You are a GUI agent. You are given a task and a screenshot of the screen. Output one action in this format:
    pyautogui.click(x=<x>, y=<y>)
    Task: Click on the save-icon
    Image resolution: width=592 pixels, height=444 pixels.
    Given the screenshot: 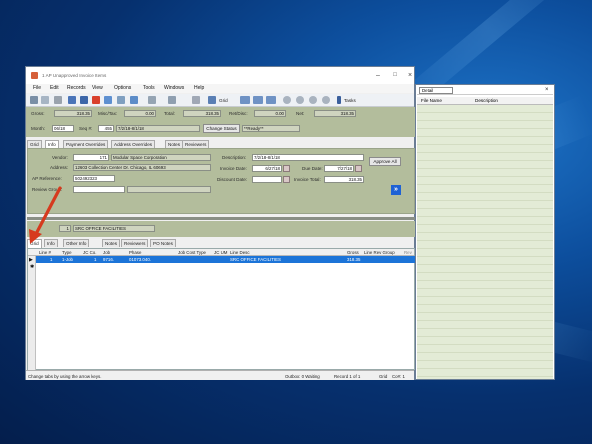 What is the action you would take?
    pyautogui.click(x=84, y=100)
    